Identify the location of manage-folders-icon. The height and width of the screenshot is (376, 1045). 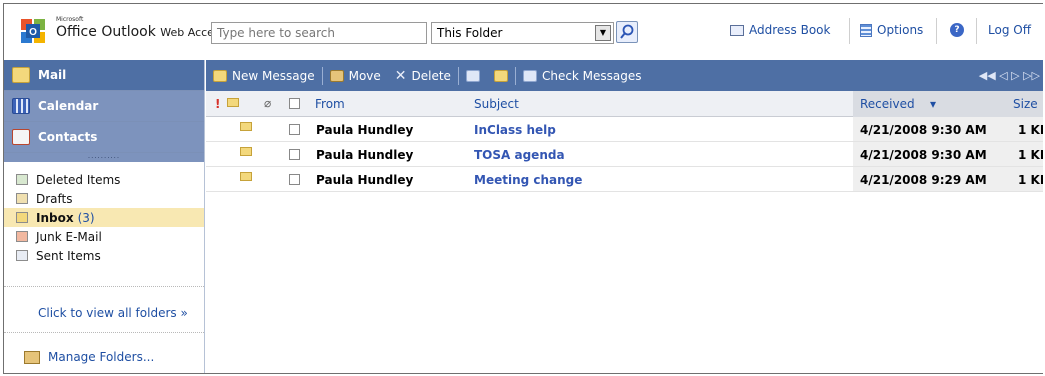
(32, 357).